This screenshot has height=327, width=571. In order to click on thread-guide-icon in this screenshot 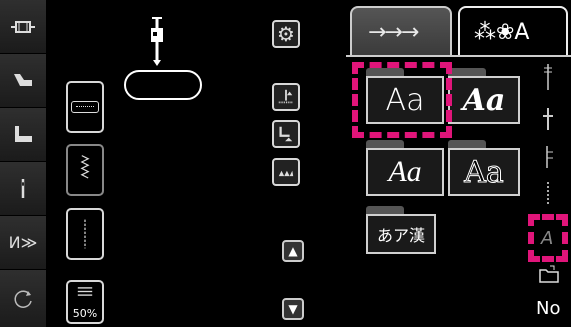, I will do `click(548, 119)`.